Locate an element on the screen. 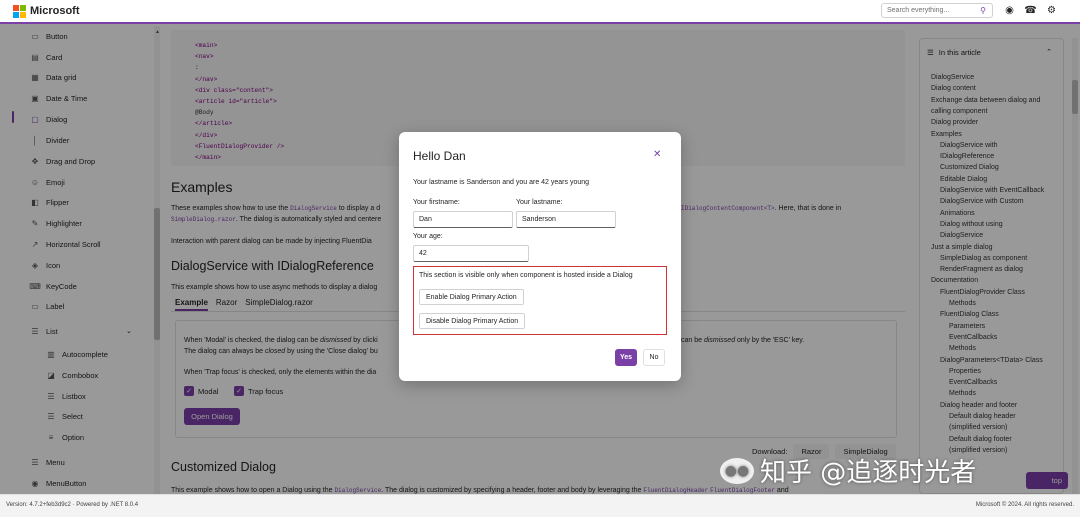 The height and width of the screenshot is (517, 1080). age-field: 42 is located at coordinates (471, 253).